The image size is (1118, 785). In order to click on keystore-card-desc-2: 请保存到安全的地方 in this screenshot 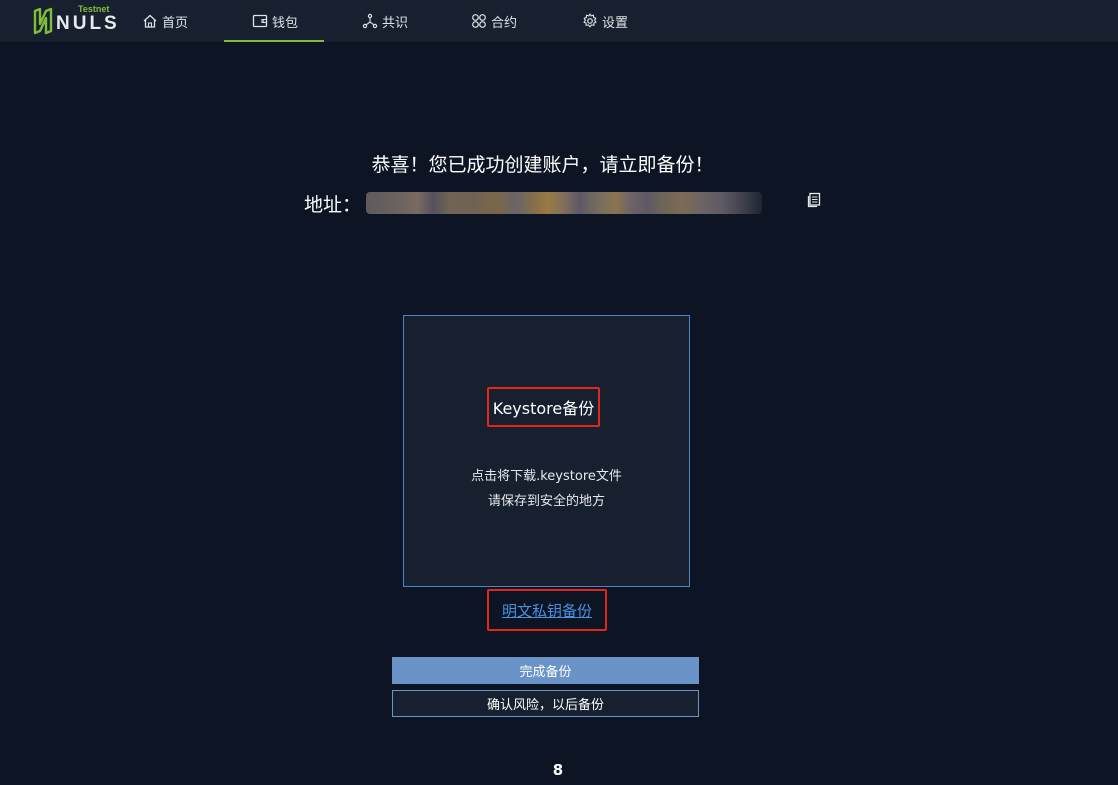, I will do `click(546, 501)`.